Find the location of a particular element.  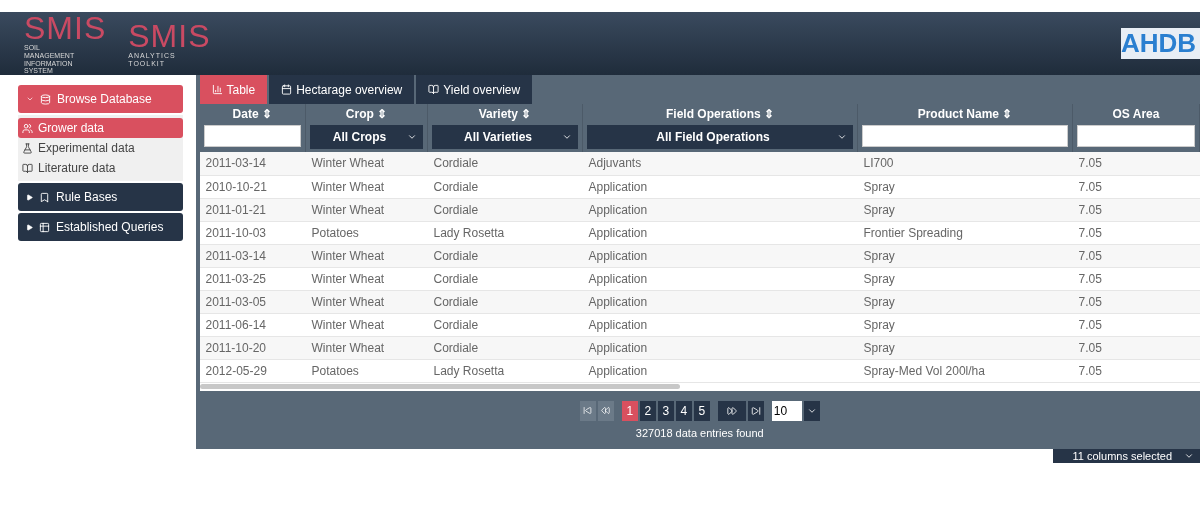

skip-forward-icon is located at coordinates (755, 410).